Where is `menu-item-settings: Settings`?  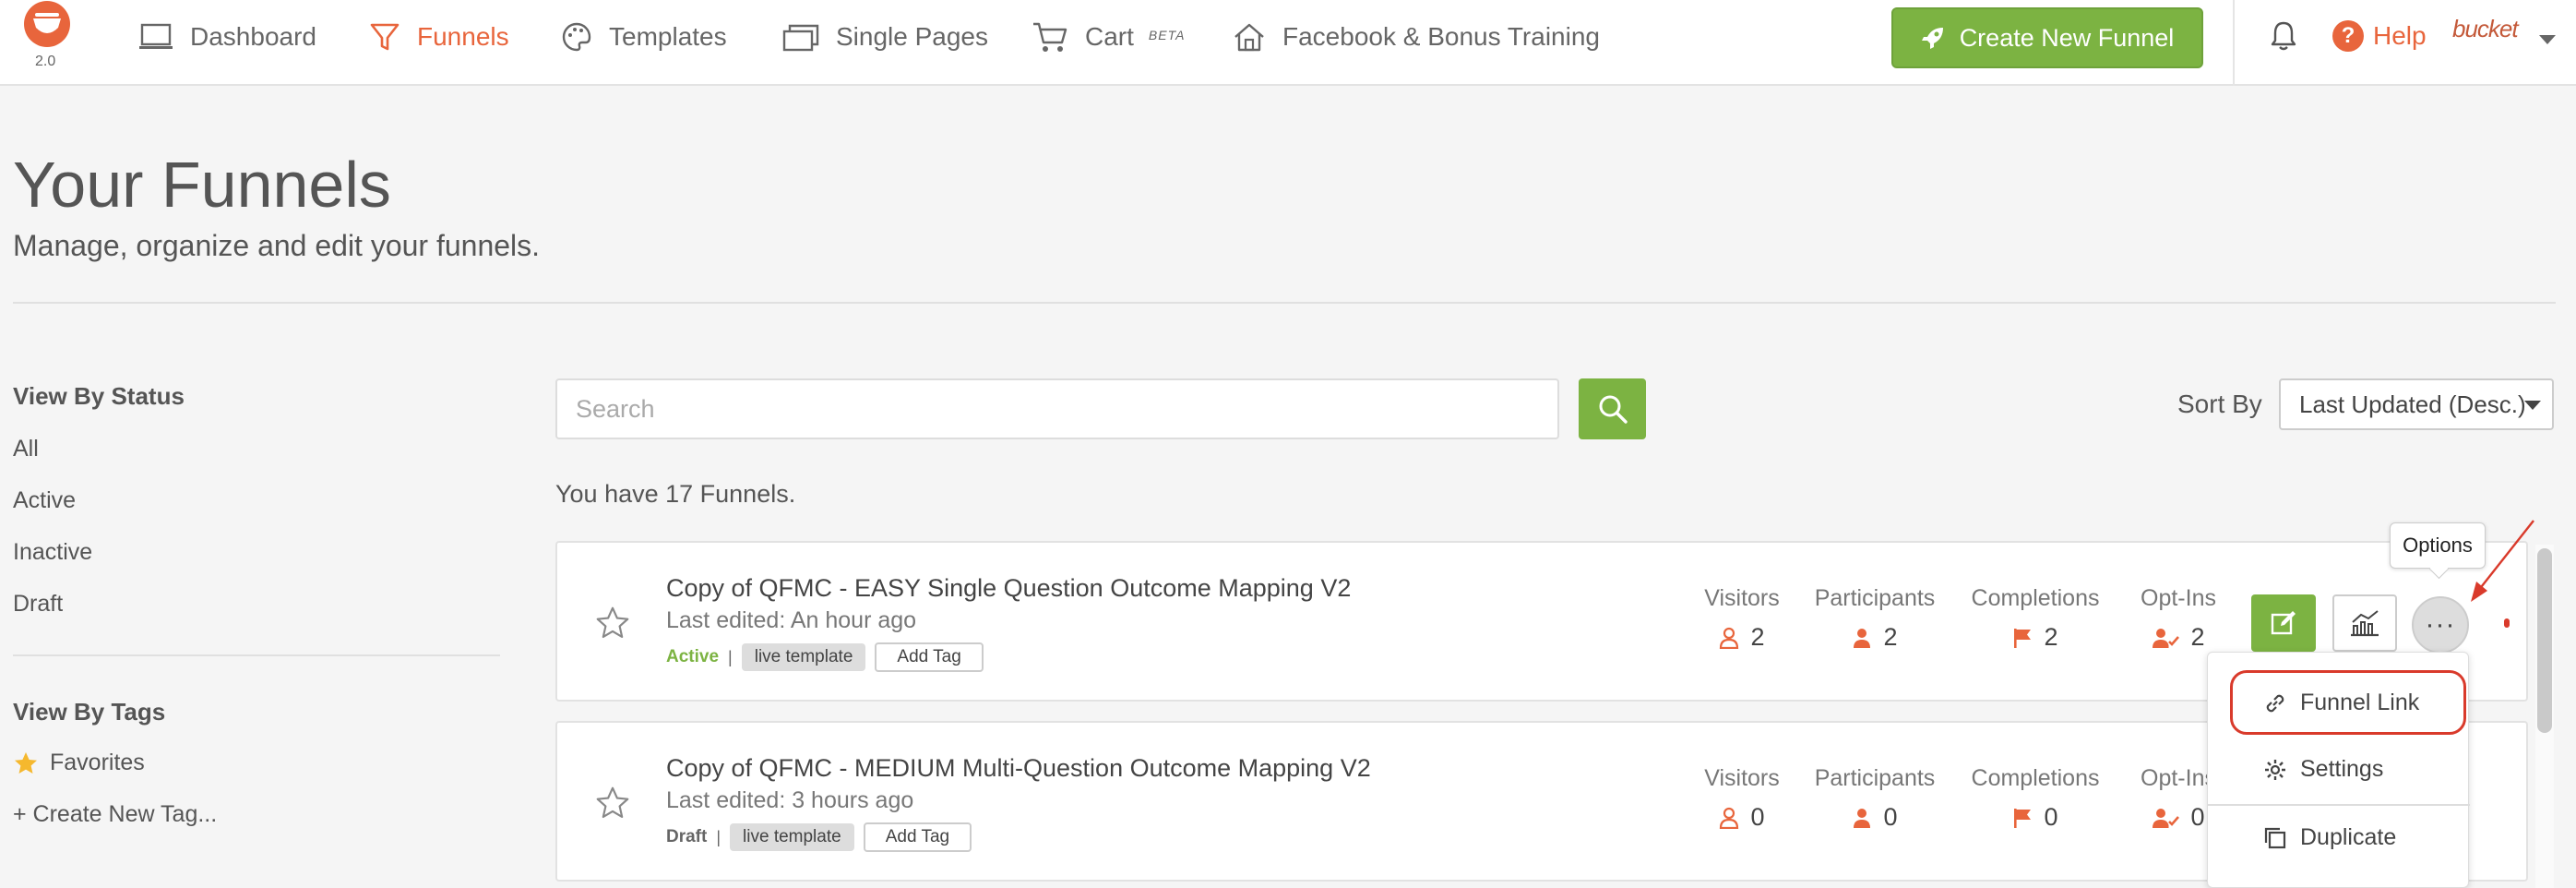
menu-item-settings: Settings is located at coordinates (2323, 769).